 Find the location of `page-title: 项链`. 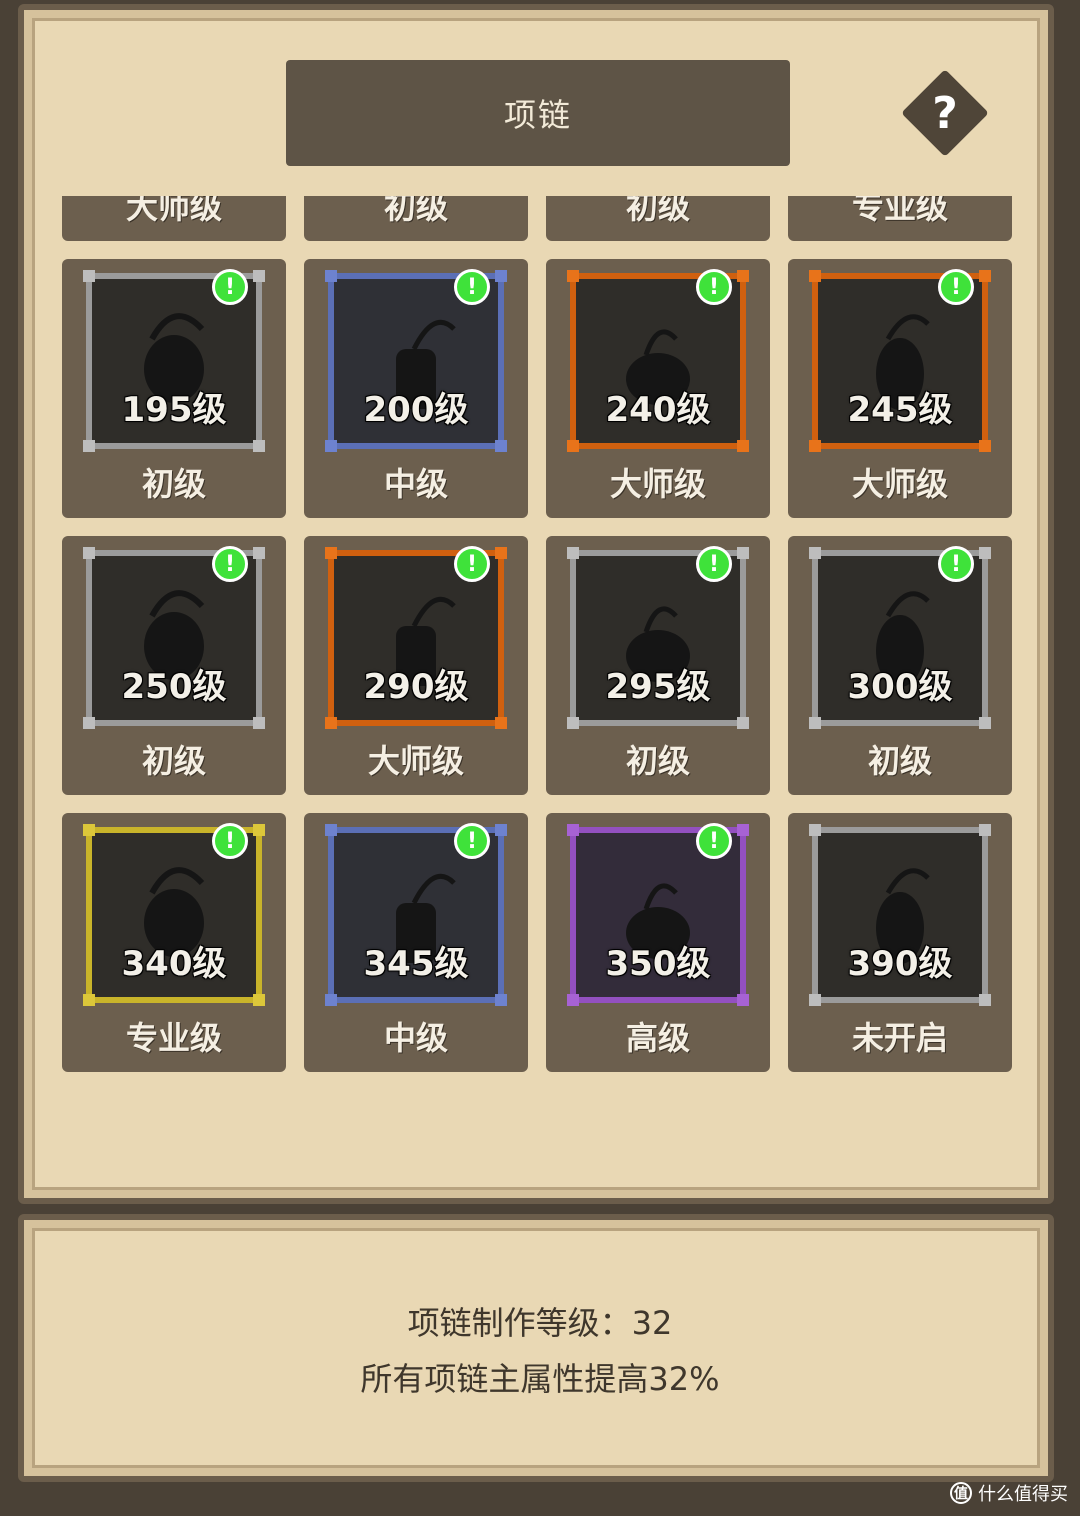

page-title: 项链 is located at coordinates (537, 115).